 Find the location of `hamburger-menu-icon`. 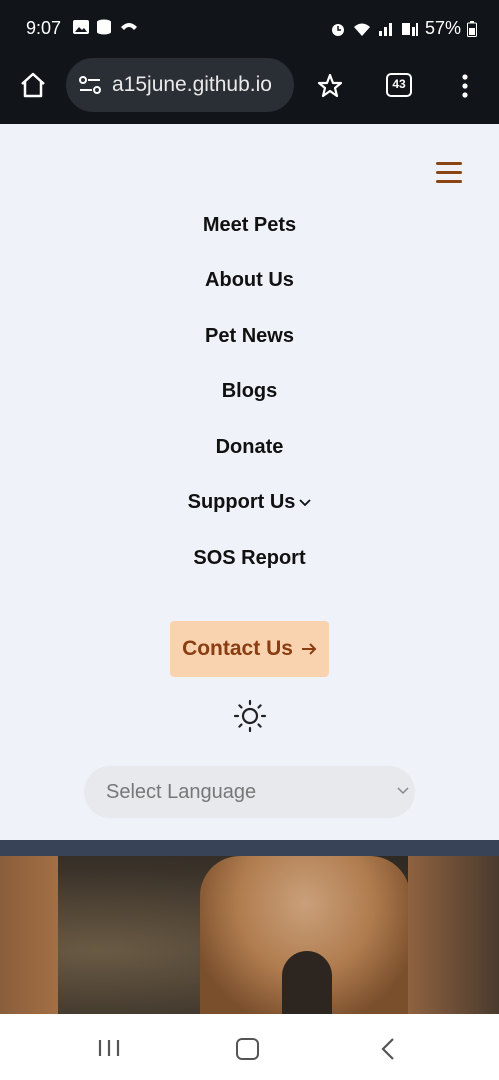

hamburger-menu-icon is located at coordinates (449, 173).